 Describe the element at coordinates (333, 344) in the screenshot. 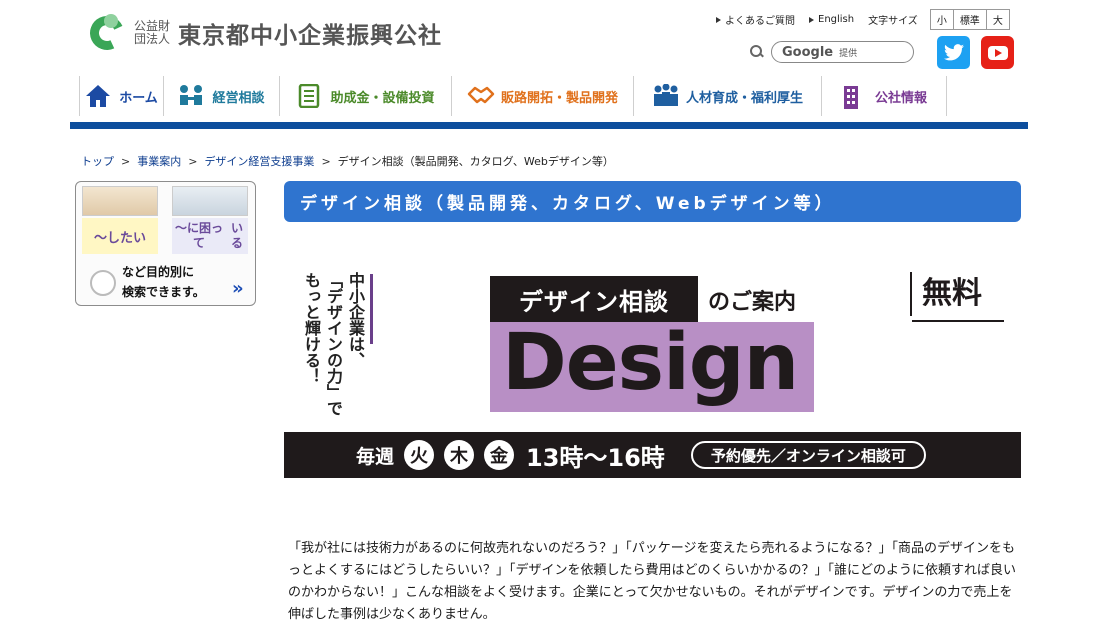

I see `hero-vertical-text-2: 「デザインの力」で` at that location.